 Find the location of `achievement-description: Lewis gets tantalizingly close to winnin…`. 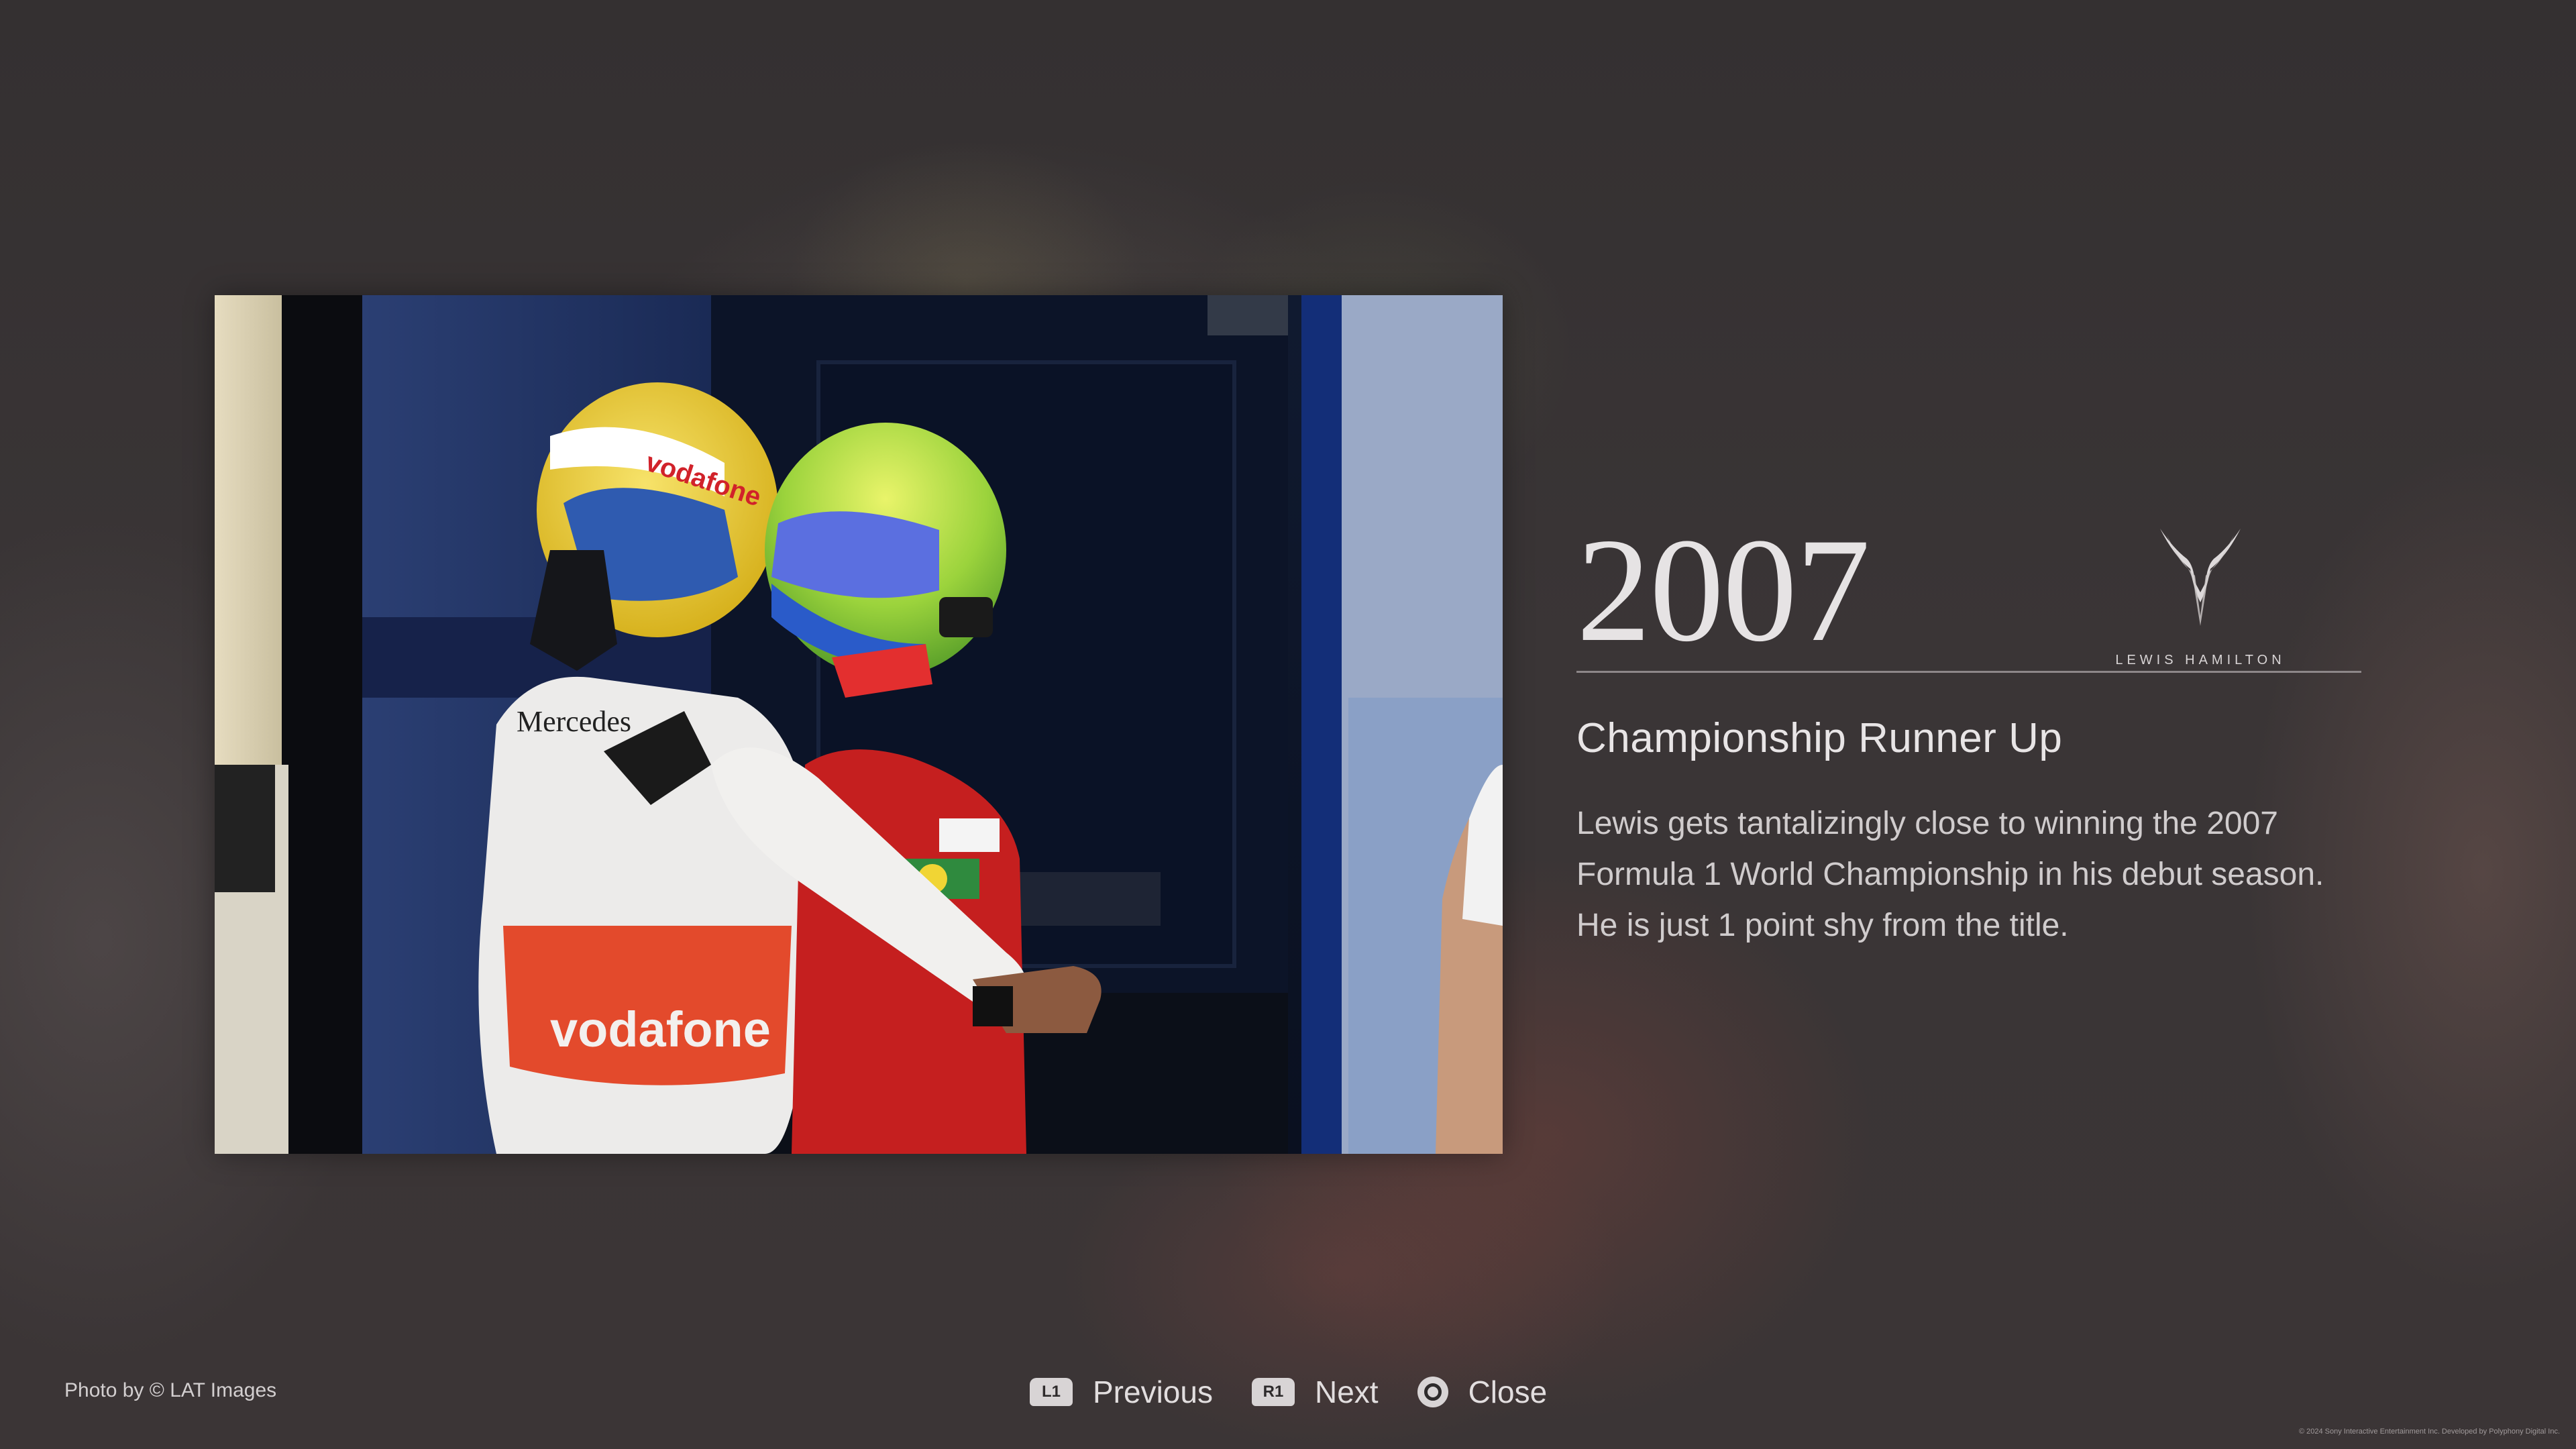

achievement-description: Lewis gets tantalizingly close to winnin… is located at coordinates (1950, 874).